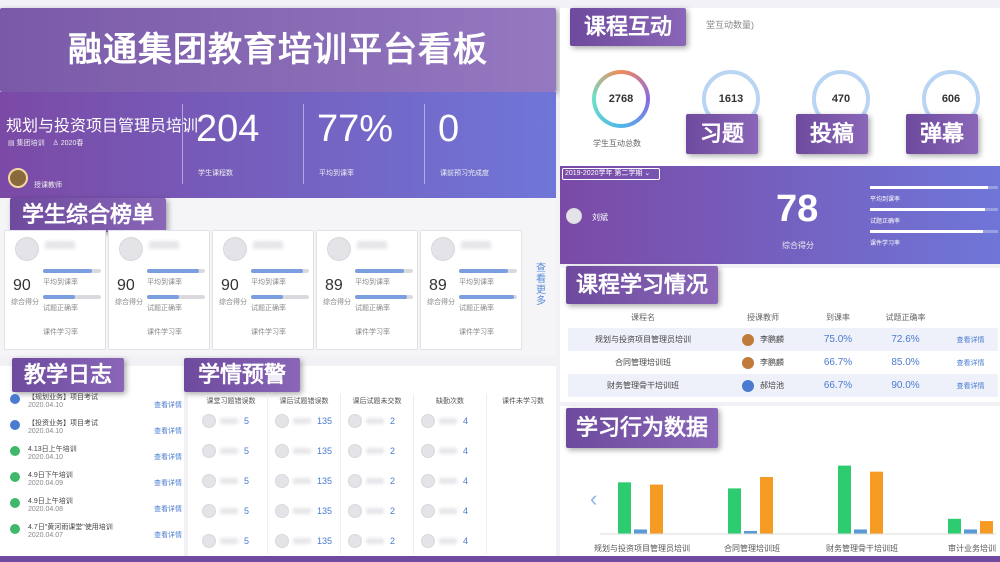  I want to click on student-score: 89, so click(438, 285).